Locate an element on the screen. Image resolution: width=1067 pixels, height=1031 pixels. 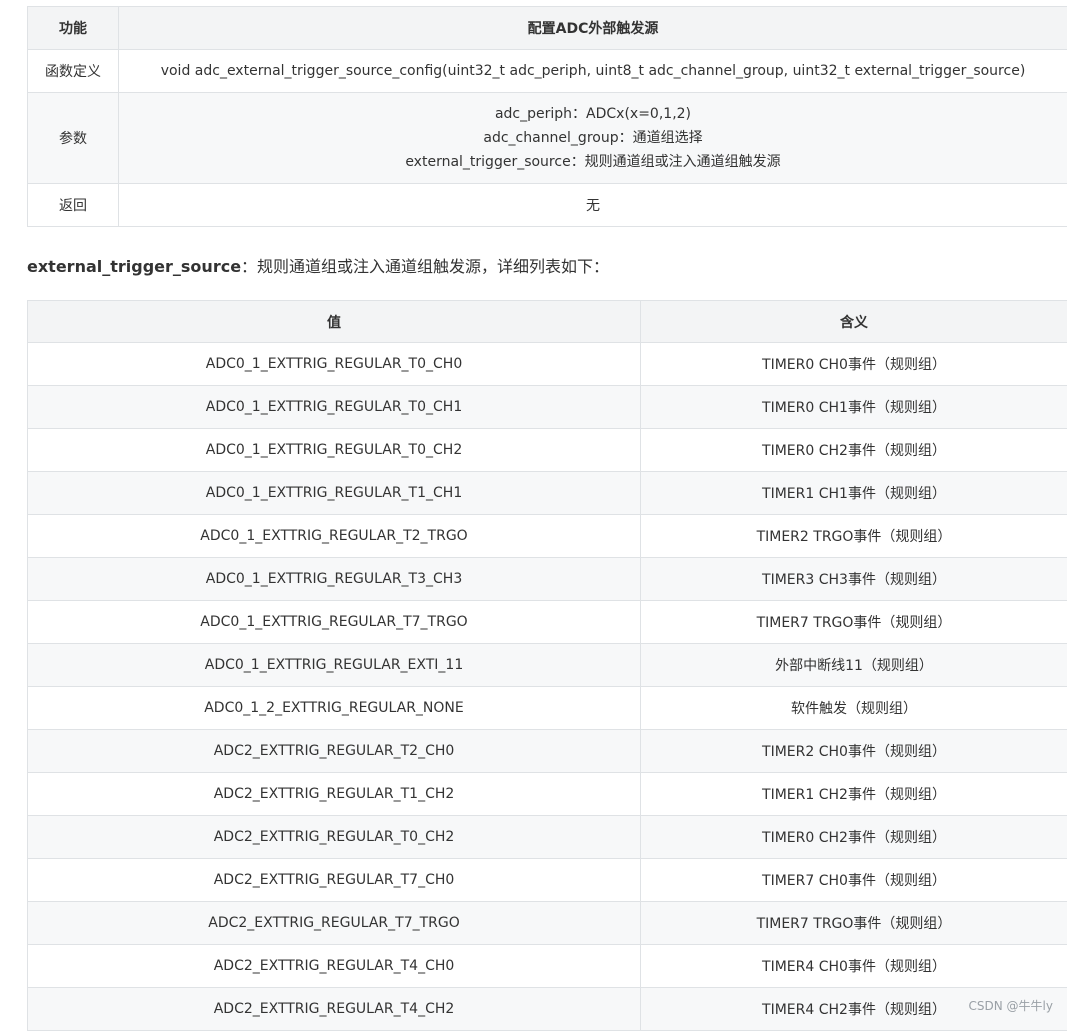
trigger-meaning-cell: TIMER3 CH3事件（规则组） is located at coordinates (854, 579).